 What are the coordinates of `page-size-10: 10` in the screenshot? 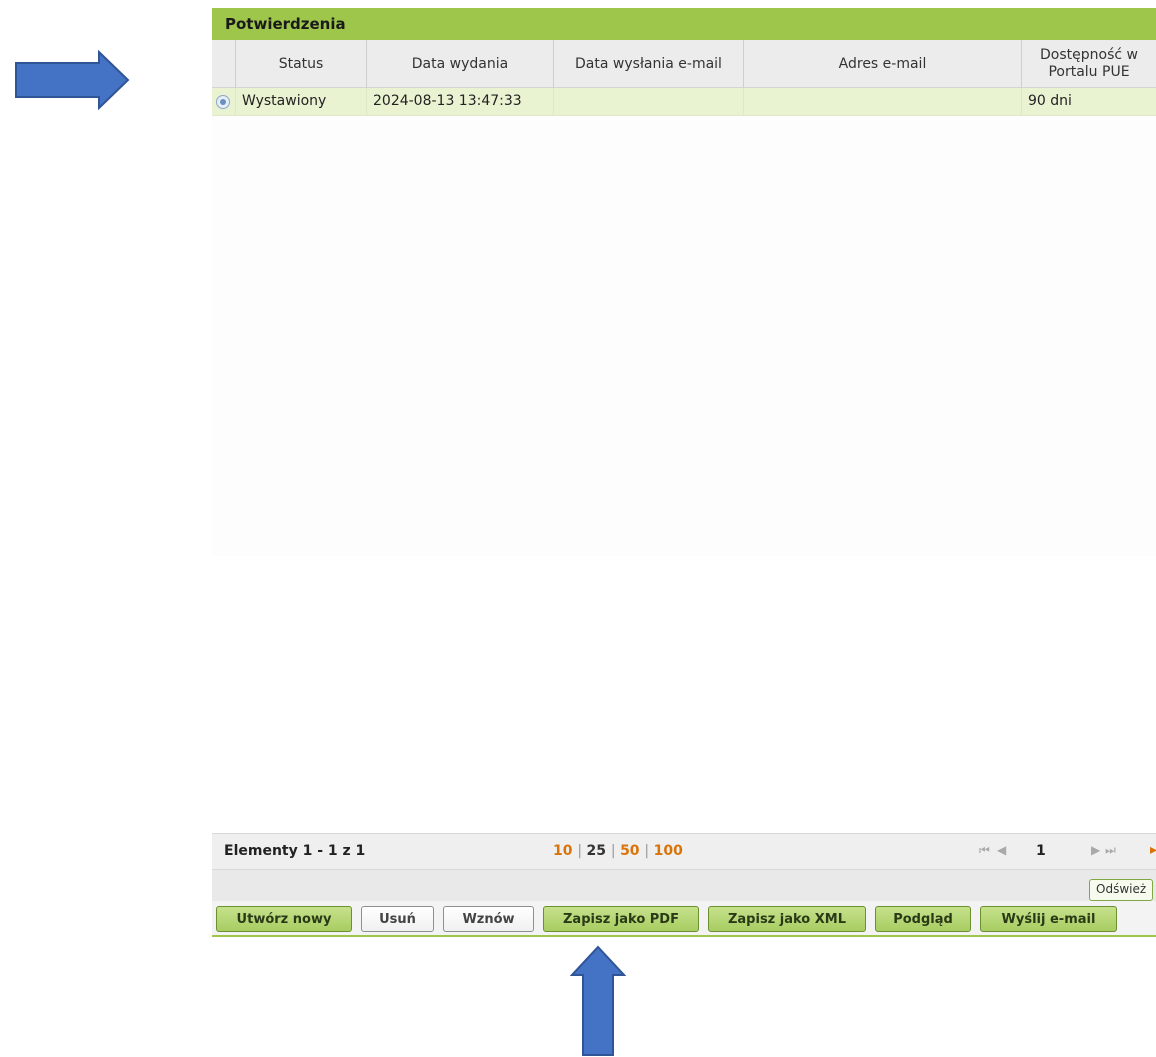 It's located at (562, 851).